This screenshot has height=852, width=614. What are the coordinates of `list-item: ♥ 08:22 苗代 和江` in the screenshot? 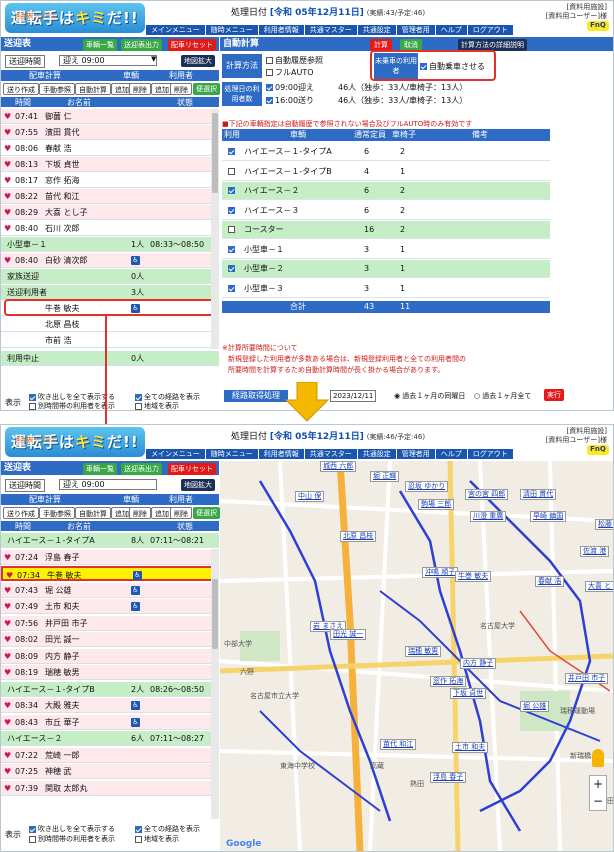 It's located at (110, 196).